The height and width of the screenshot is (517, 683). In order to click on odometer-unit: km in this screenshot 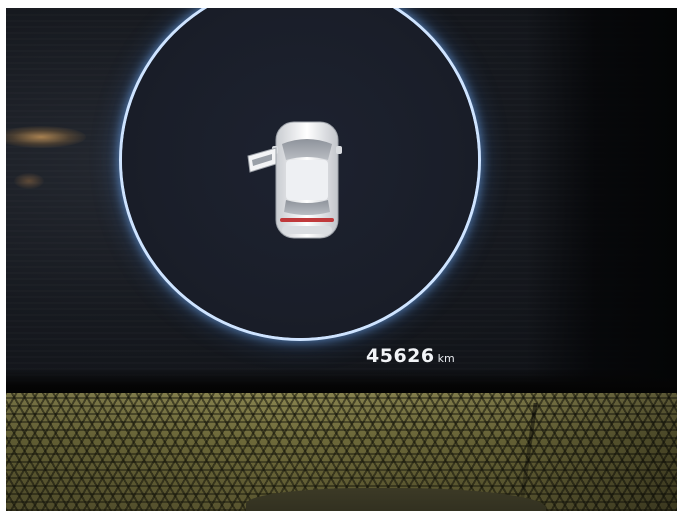, I will do `click(446, 358)`.